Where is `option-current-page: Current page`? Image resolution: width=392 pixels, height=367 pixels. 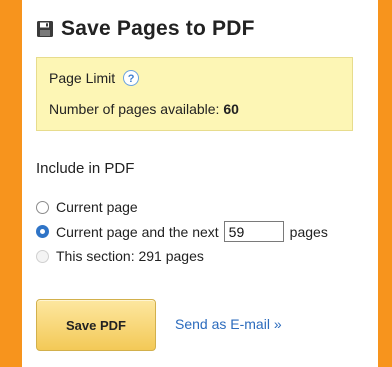 option-current-page: Current page is located at coordinates (87, 207).